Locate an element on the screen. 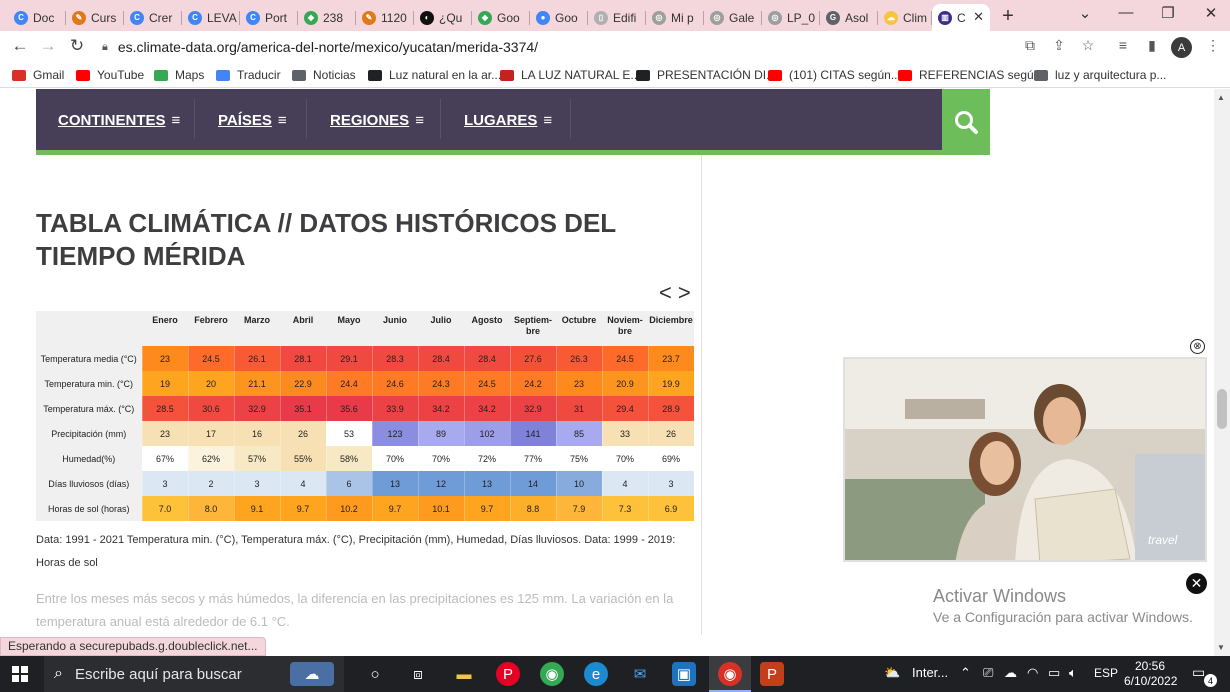 This screenshot has height=692, width=1230. table-cell: 33.9 is located at coordinates (395, 408).